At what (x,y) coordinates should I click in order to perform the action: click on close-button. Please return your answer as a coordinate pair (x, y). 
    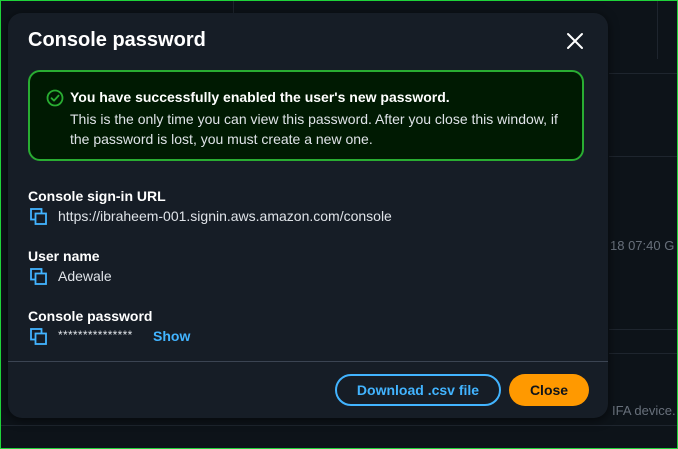
    Looking at the image, I should click on (575, 41).